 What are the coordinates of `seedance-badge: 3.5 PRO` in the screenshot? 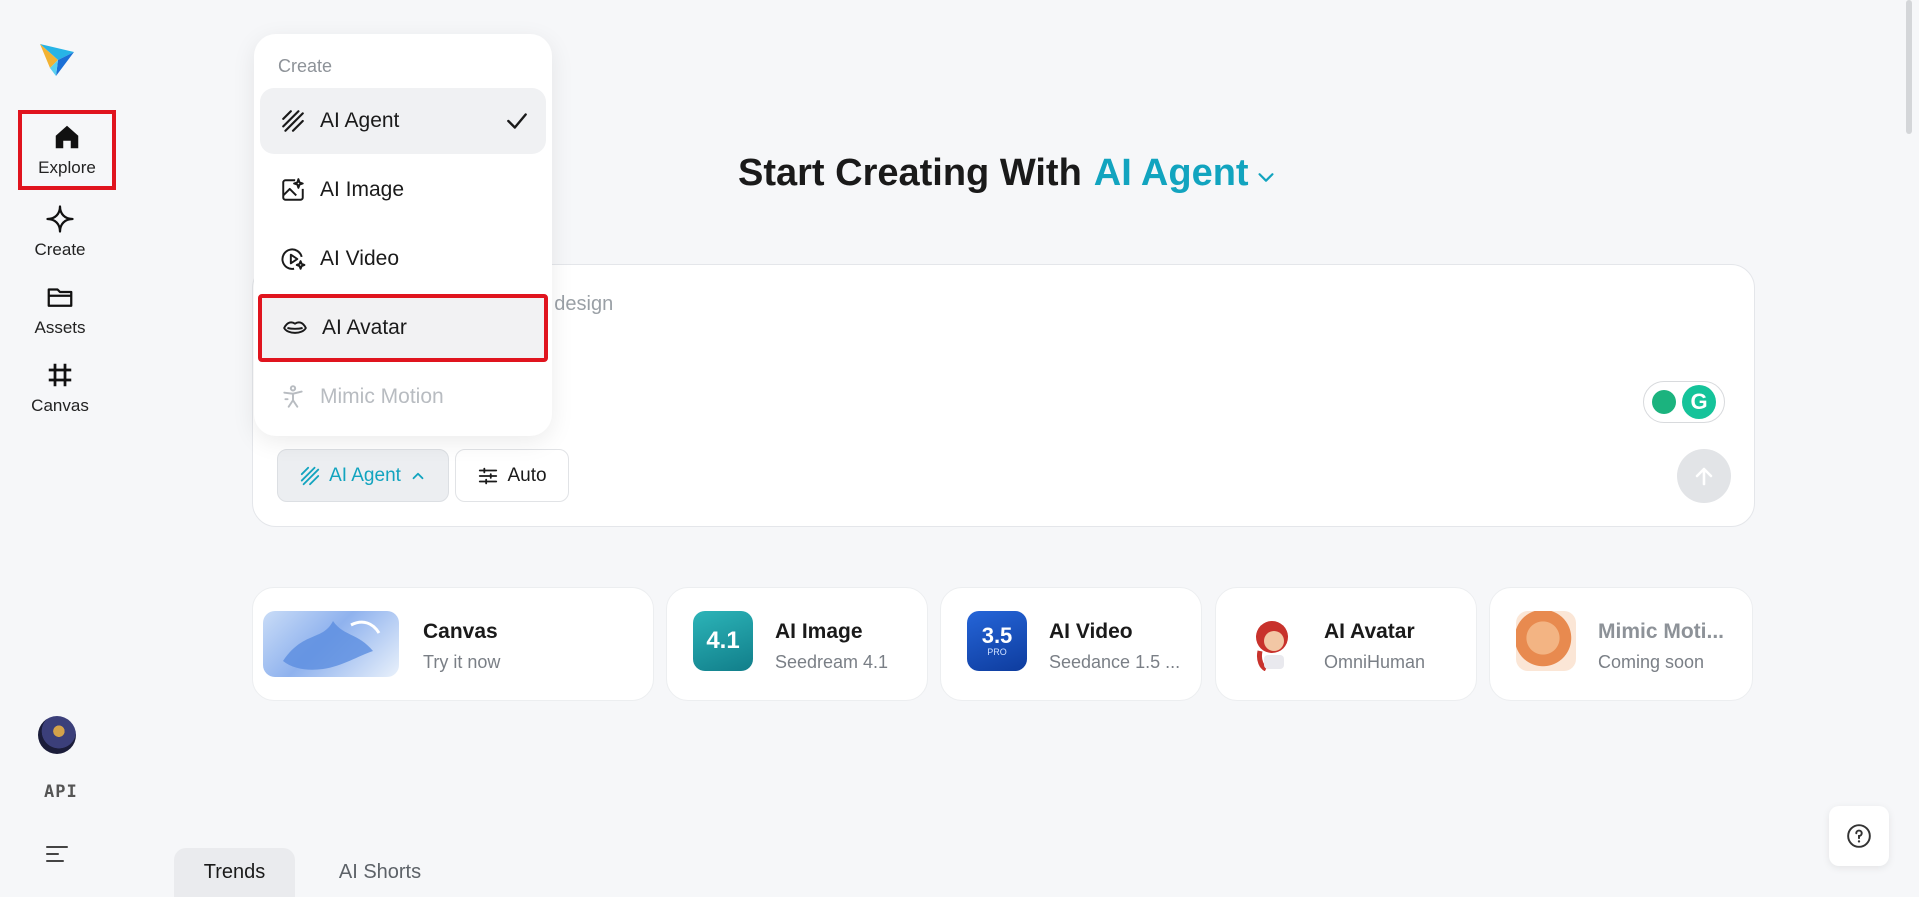 It's located at (997, 641).